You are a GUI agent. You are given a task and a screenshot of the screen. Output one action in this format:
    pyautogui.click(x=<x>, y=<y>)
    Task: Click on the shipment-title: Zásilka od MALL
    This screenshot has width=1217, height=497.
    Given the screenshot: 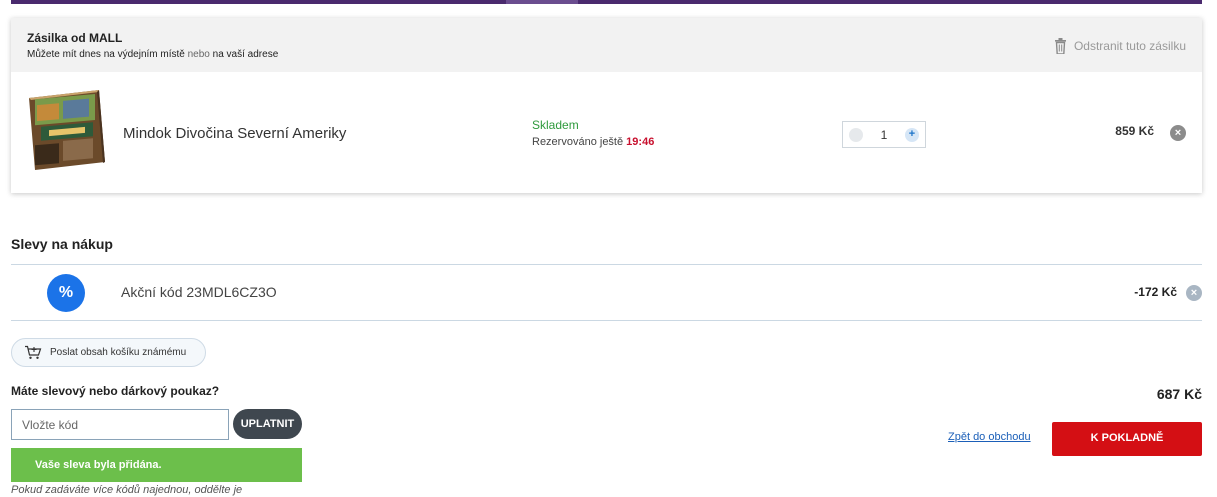 What is the action you would take?
    pyautogui.click(x=75, y=38)
    